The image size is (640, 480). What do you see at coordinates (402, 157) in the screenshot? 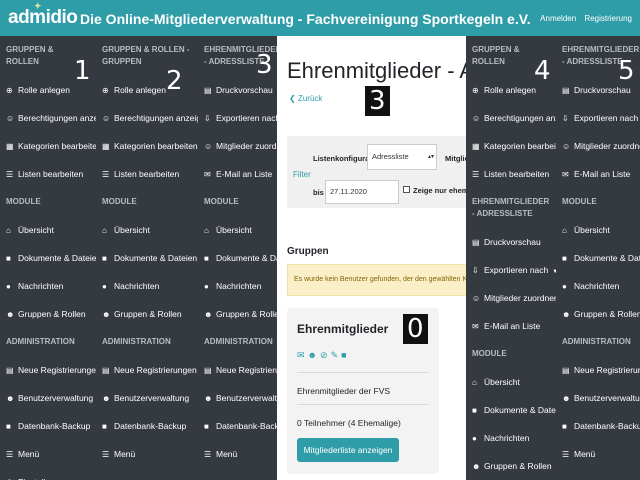
I see `listconfig-select: Adressliste` at bounding box center [402, 157].